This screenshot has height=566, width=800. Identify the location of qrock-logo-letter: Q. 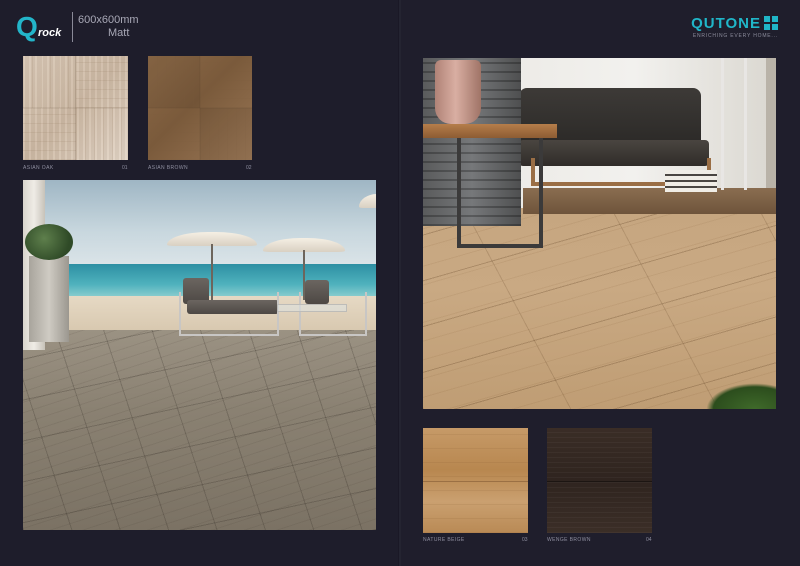
(27, 26).